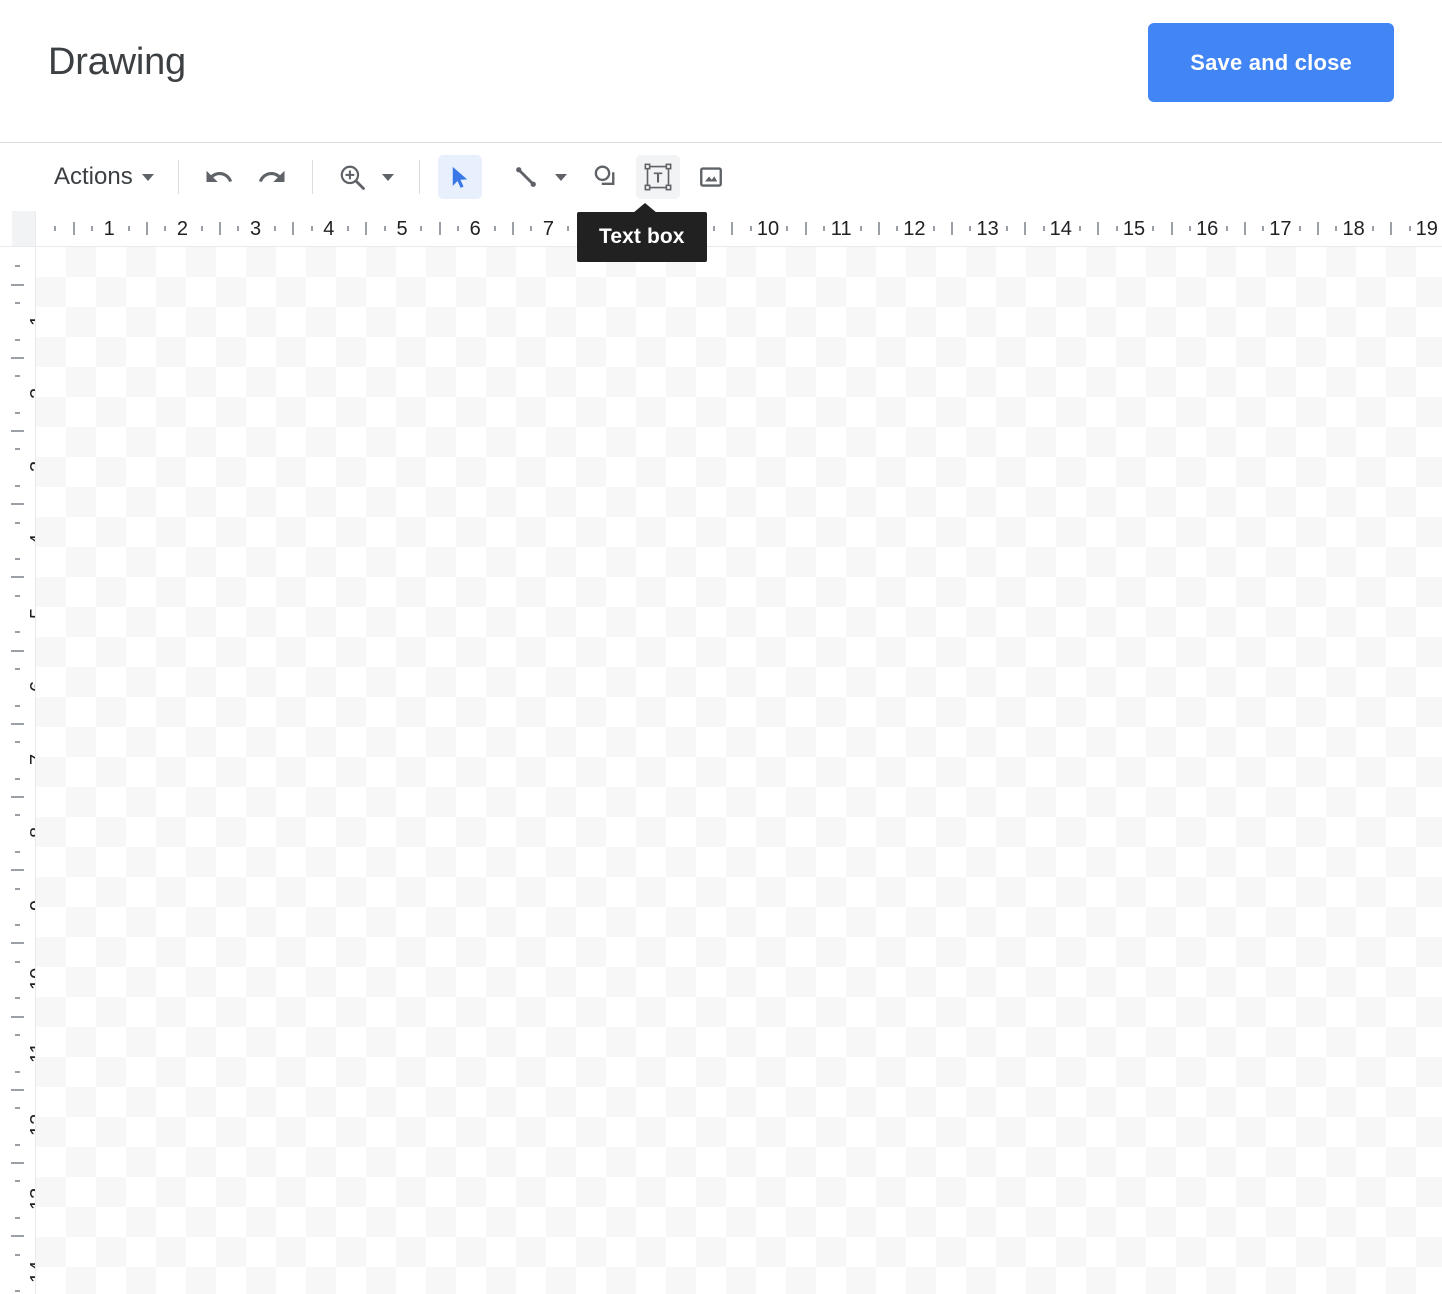 This screenshot has height=1294, width=1442. I want to click on drawing-toolbar: Actions T, so click(721, 177).